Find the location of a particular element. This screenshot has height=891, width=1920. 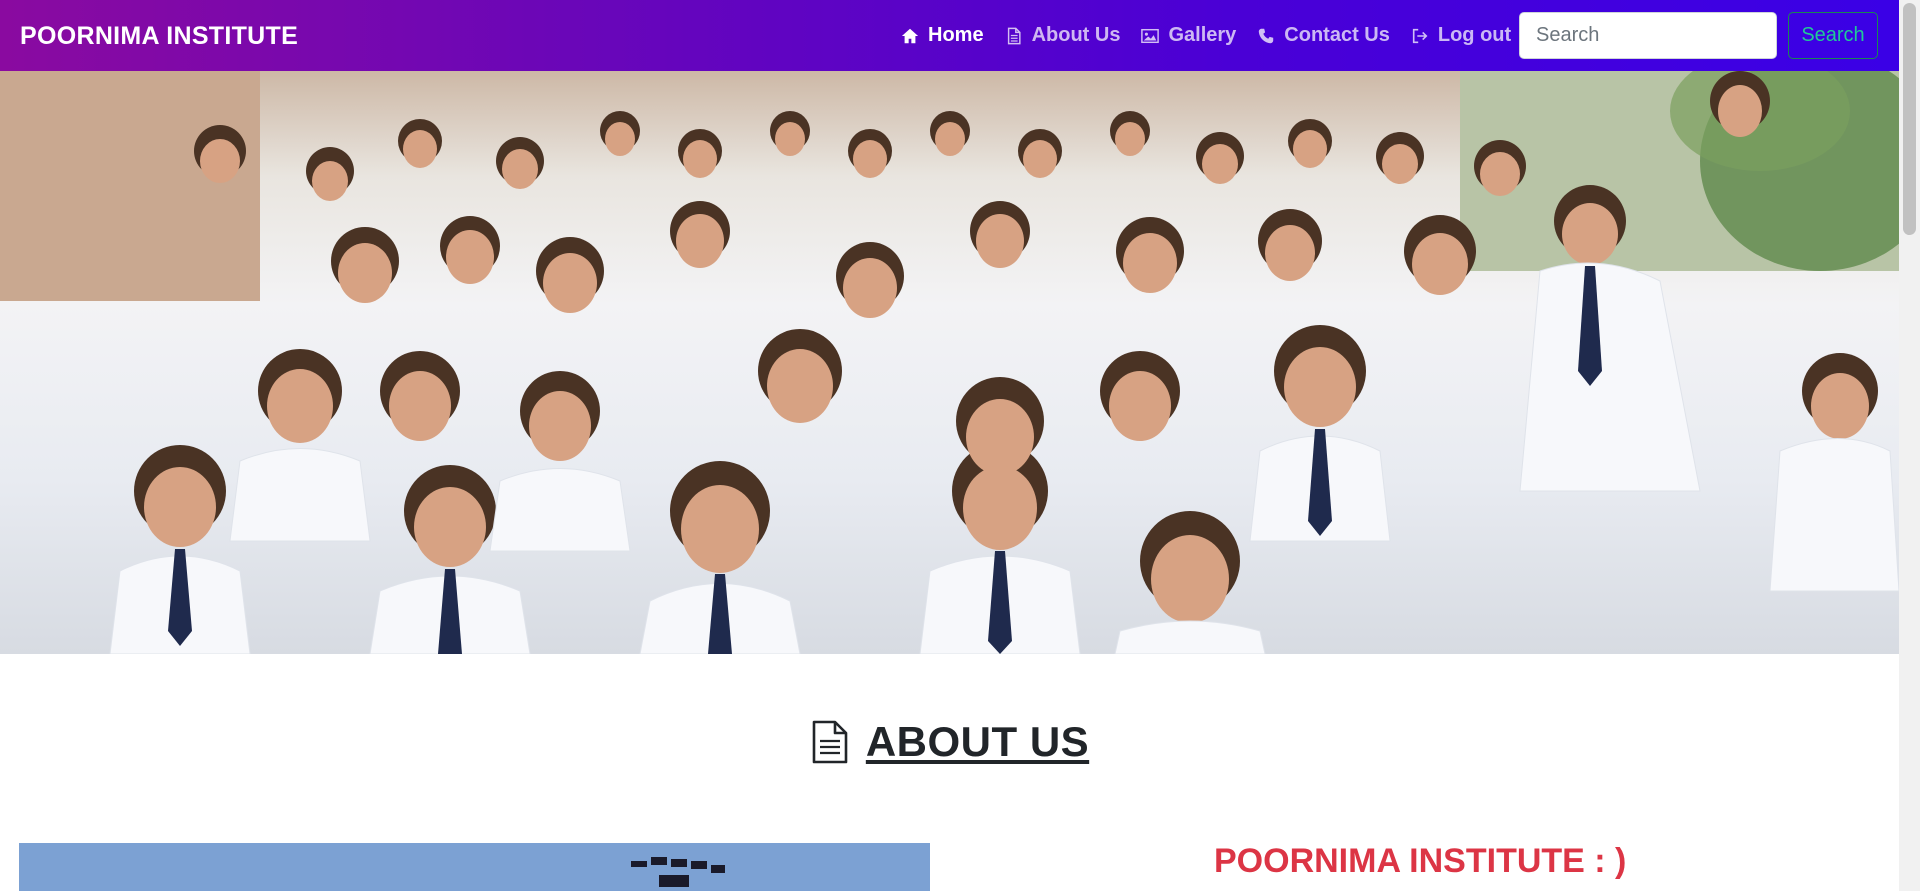

image-icon is located at coordinates (1150, 36).